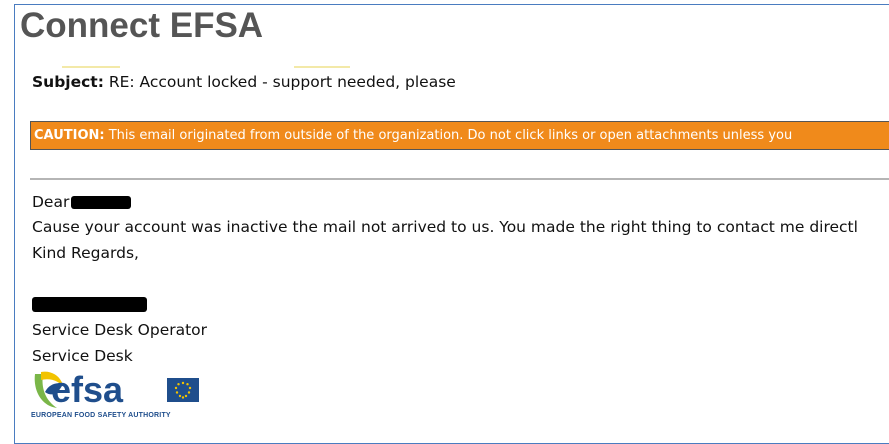  Describe the element at coordinates (142, 25) in the screenshot. I see `page-title: Connect EFSA` at that location.